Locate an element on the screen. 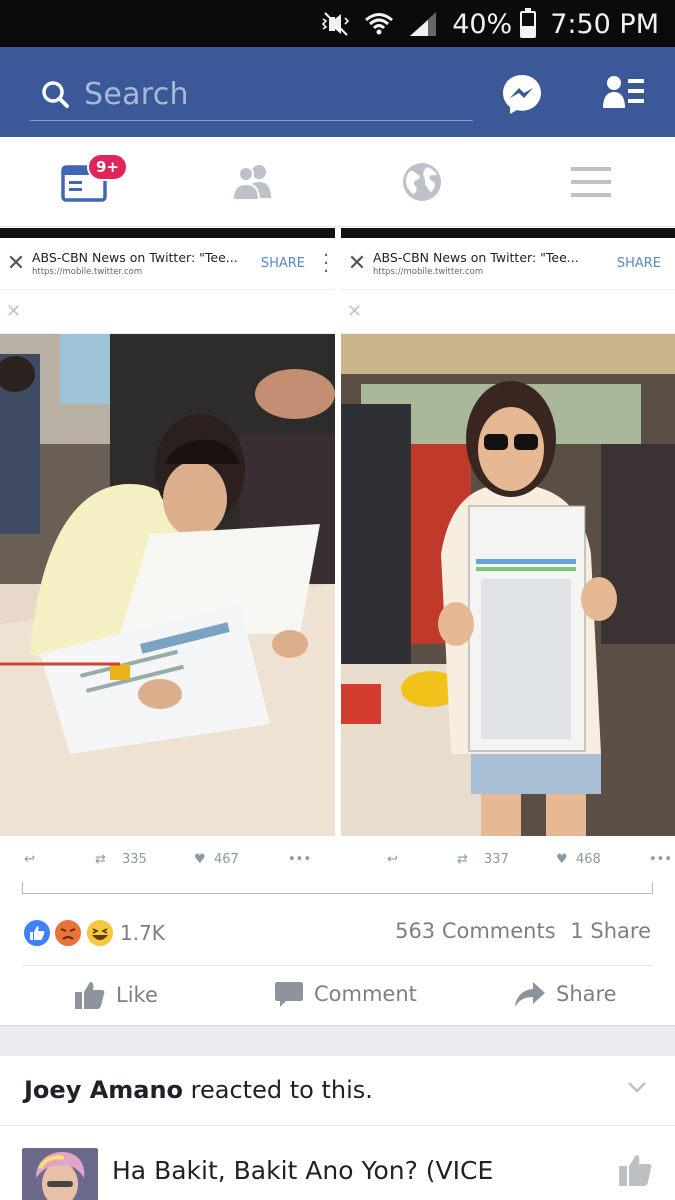  tab-menu is located at coordinates (591, 182).